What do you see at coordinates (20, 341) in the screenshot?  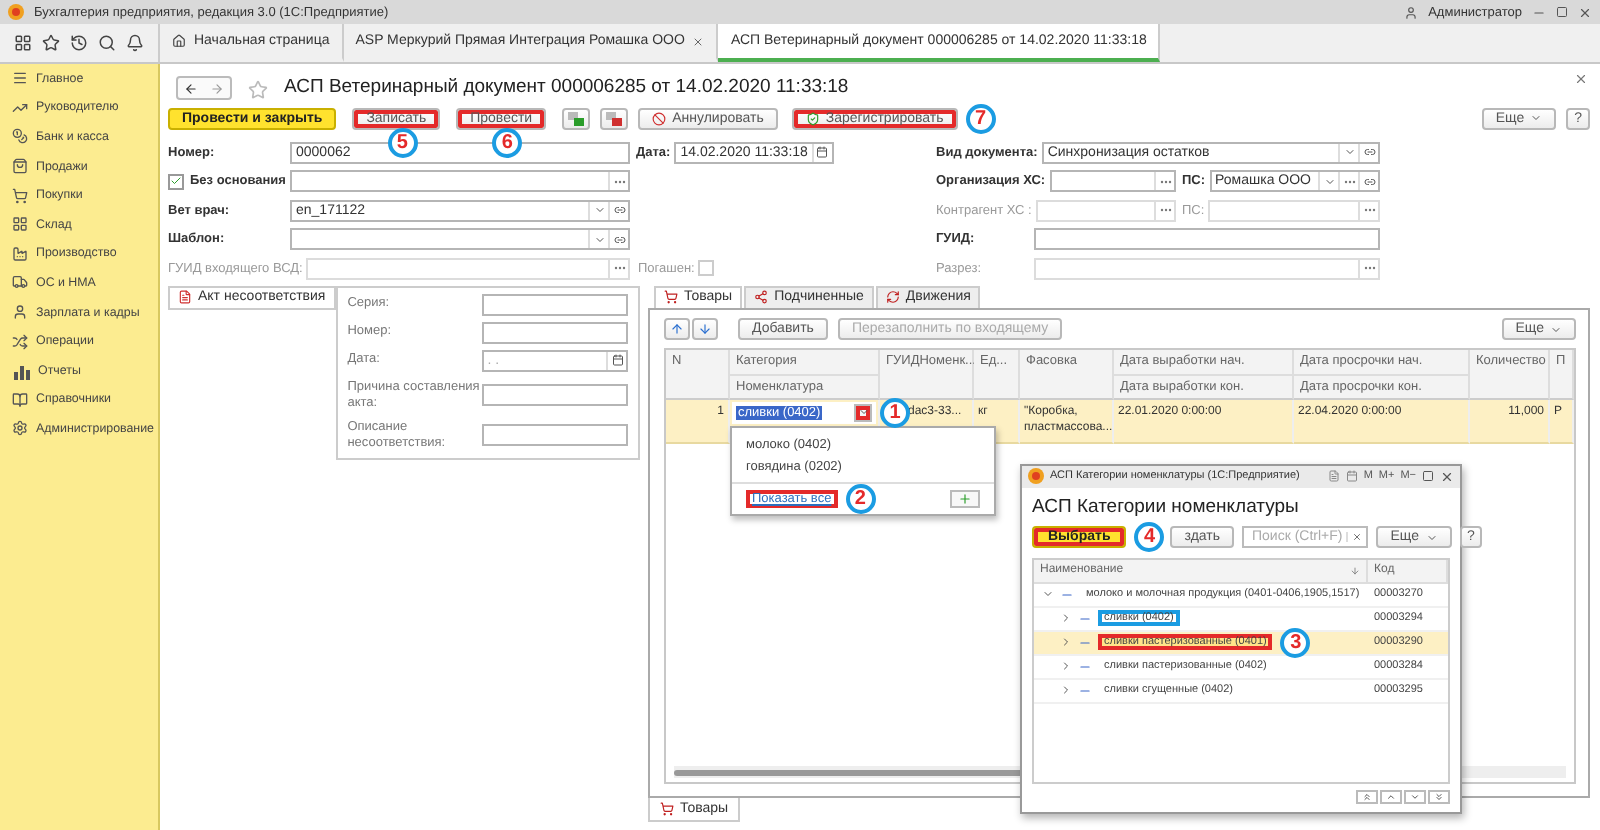 I see `shuffle-icon` at bounding box center [20, 341].